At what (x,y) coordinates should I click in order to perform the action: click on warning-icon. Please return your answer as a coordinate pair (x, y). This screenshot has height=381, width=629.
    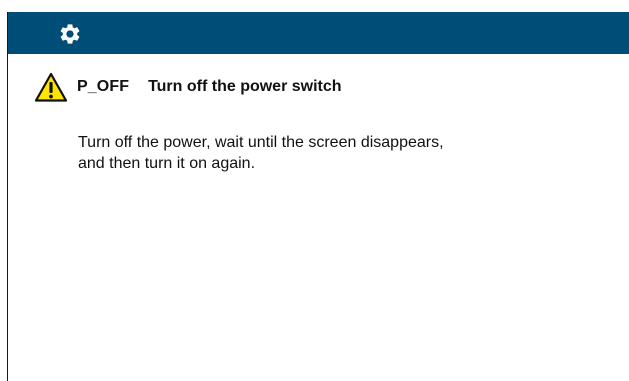
    Looking at the image, I should click on (51, 87).